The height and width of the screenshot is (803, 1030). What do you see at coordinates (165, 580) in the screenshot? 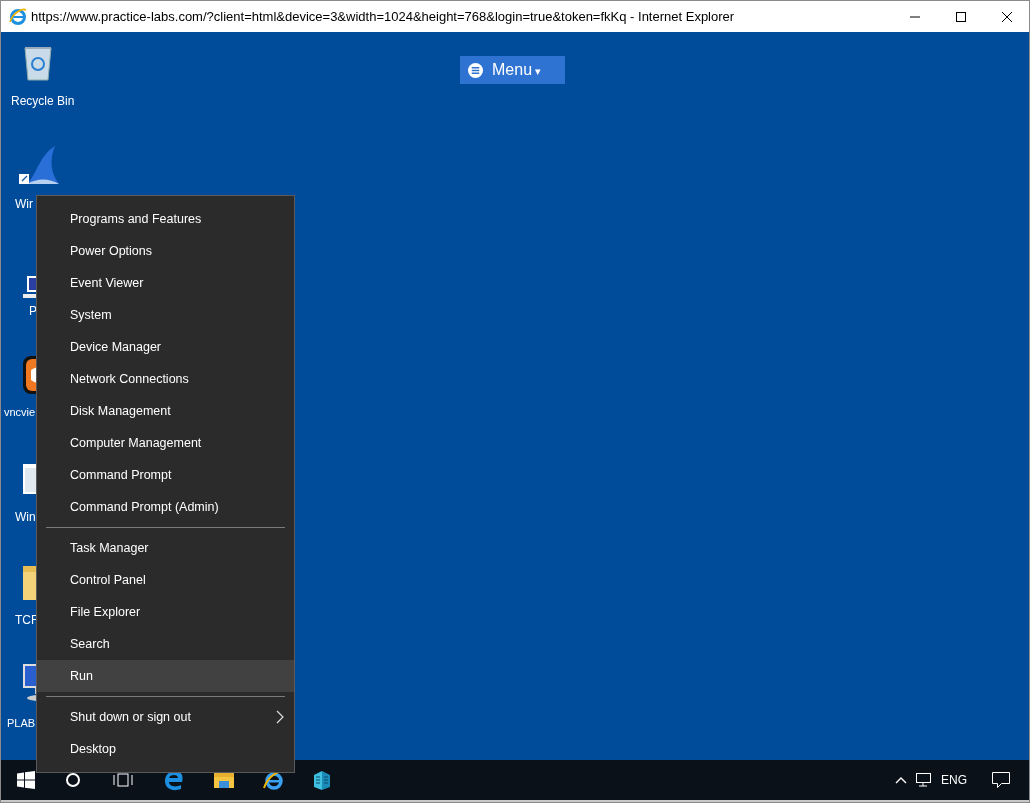
I see `menu-item: Control Panel` at bounding box center [165, 580].